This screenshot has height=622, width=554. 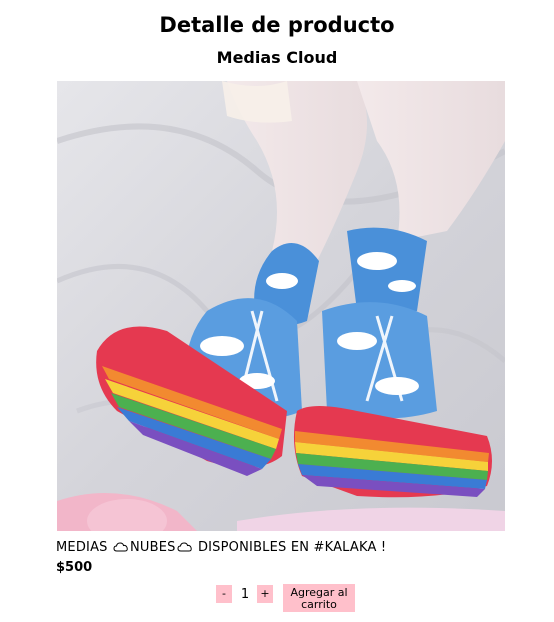 I want to click on page-title: Detalle de producto, so click(x=277, y=25).